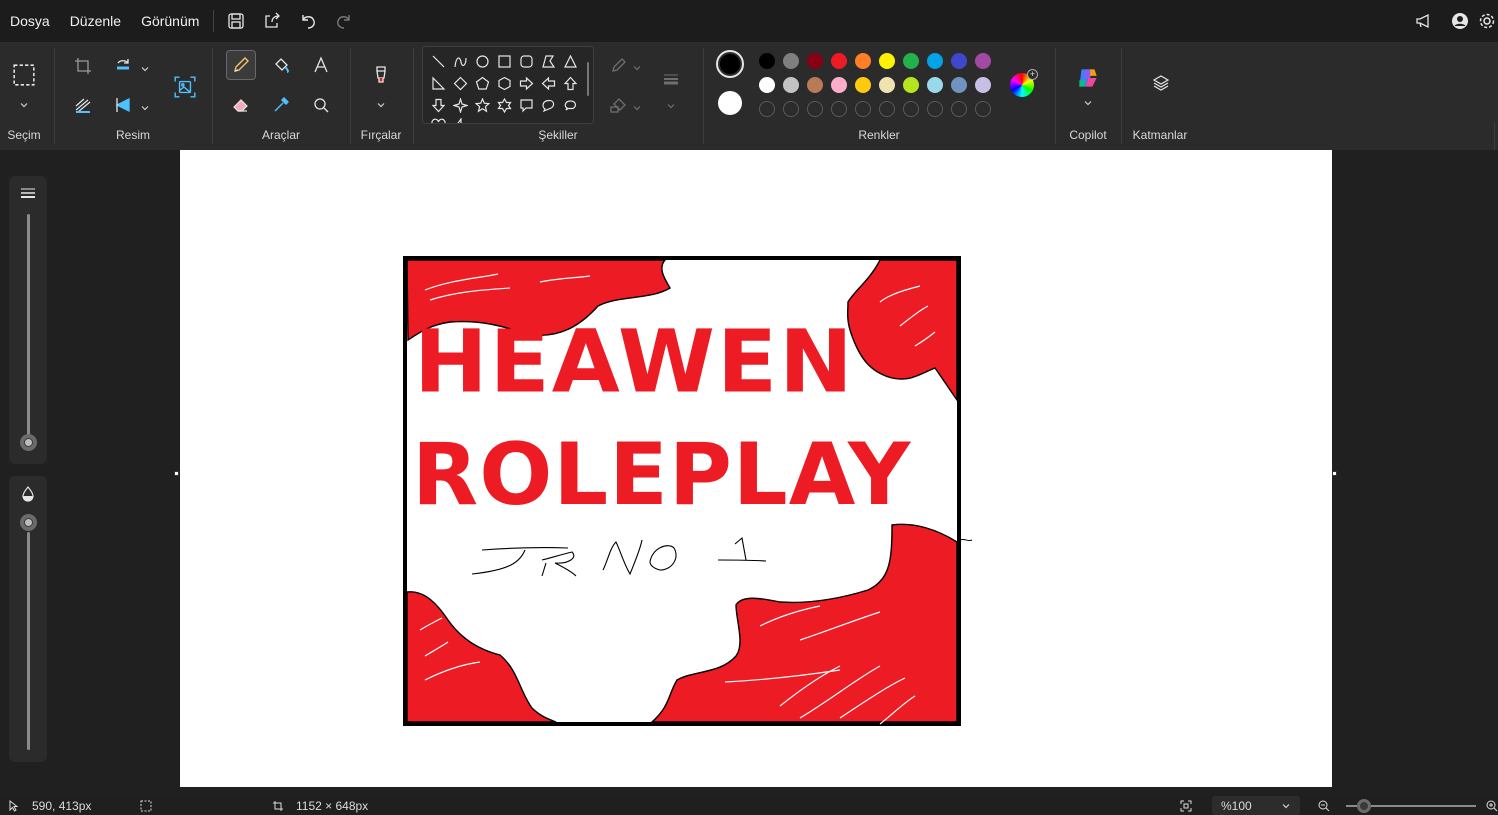 This screenshot has width=1498, height=815. What do you see at coordinates (24, 75) in the screenshot?
I see `selection-tool` at bounding box center [24, 75].